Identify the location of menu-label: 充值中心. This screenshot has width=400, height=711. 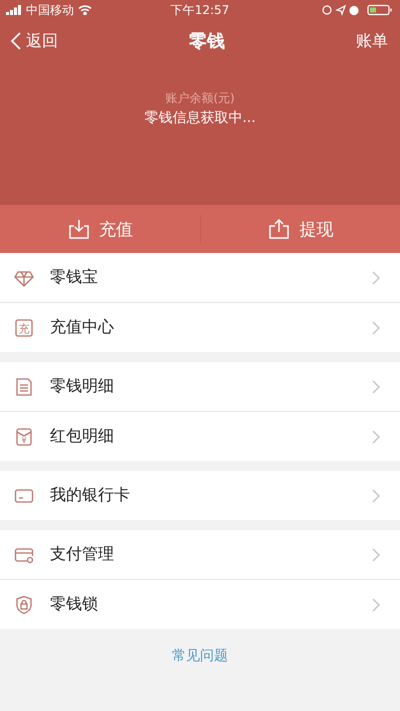
(82, 327).